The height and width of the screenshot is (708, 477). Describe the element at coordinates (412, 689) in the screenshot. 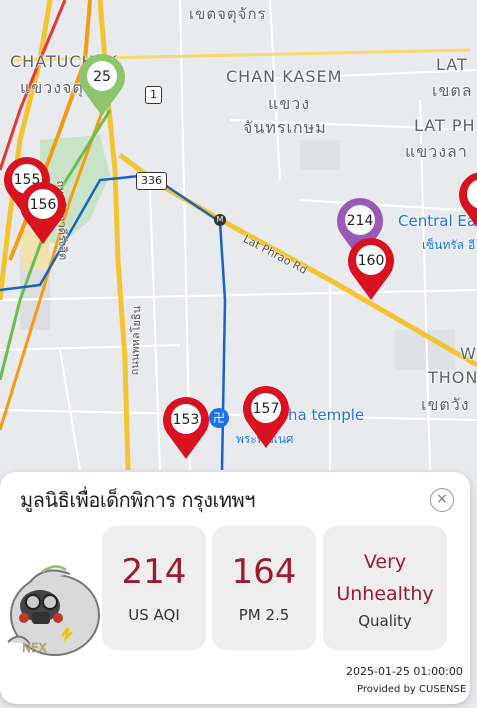

I see `provided-by: Provided by CUSENSE` at that location.